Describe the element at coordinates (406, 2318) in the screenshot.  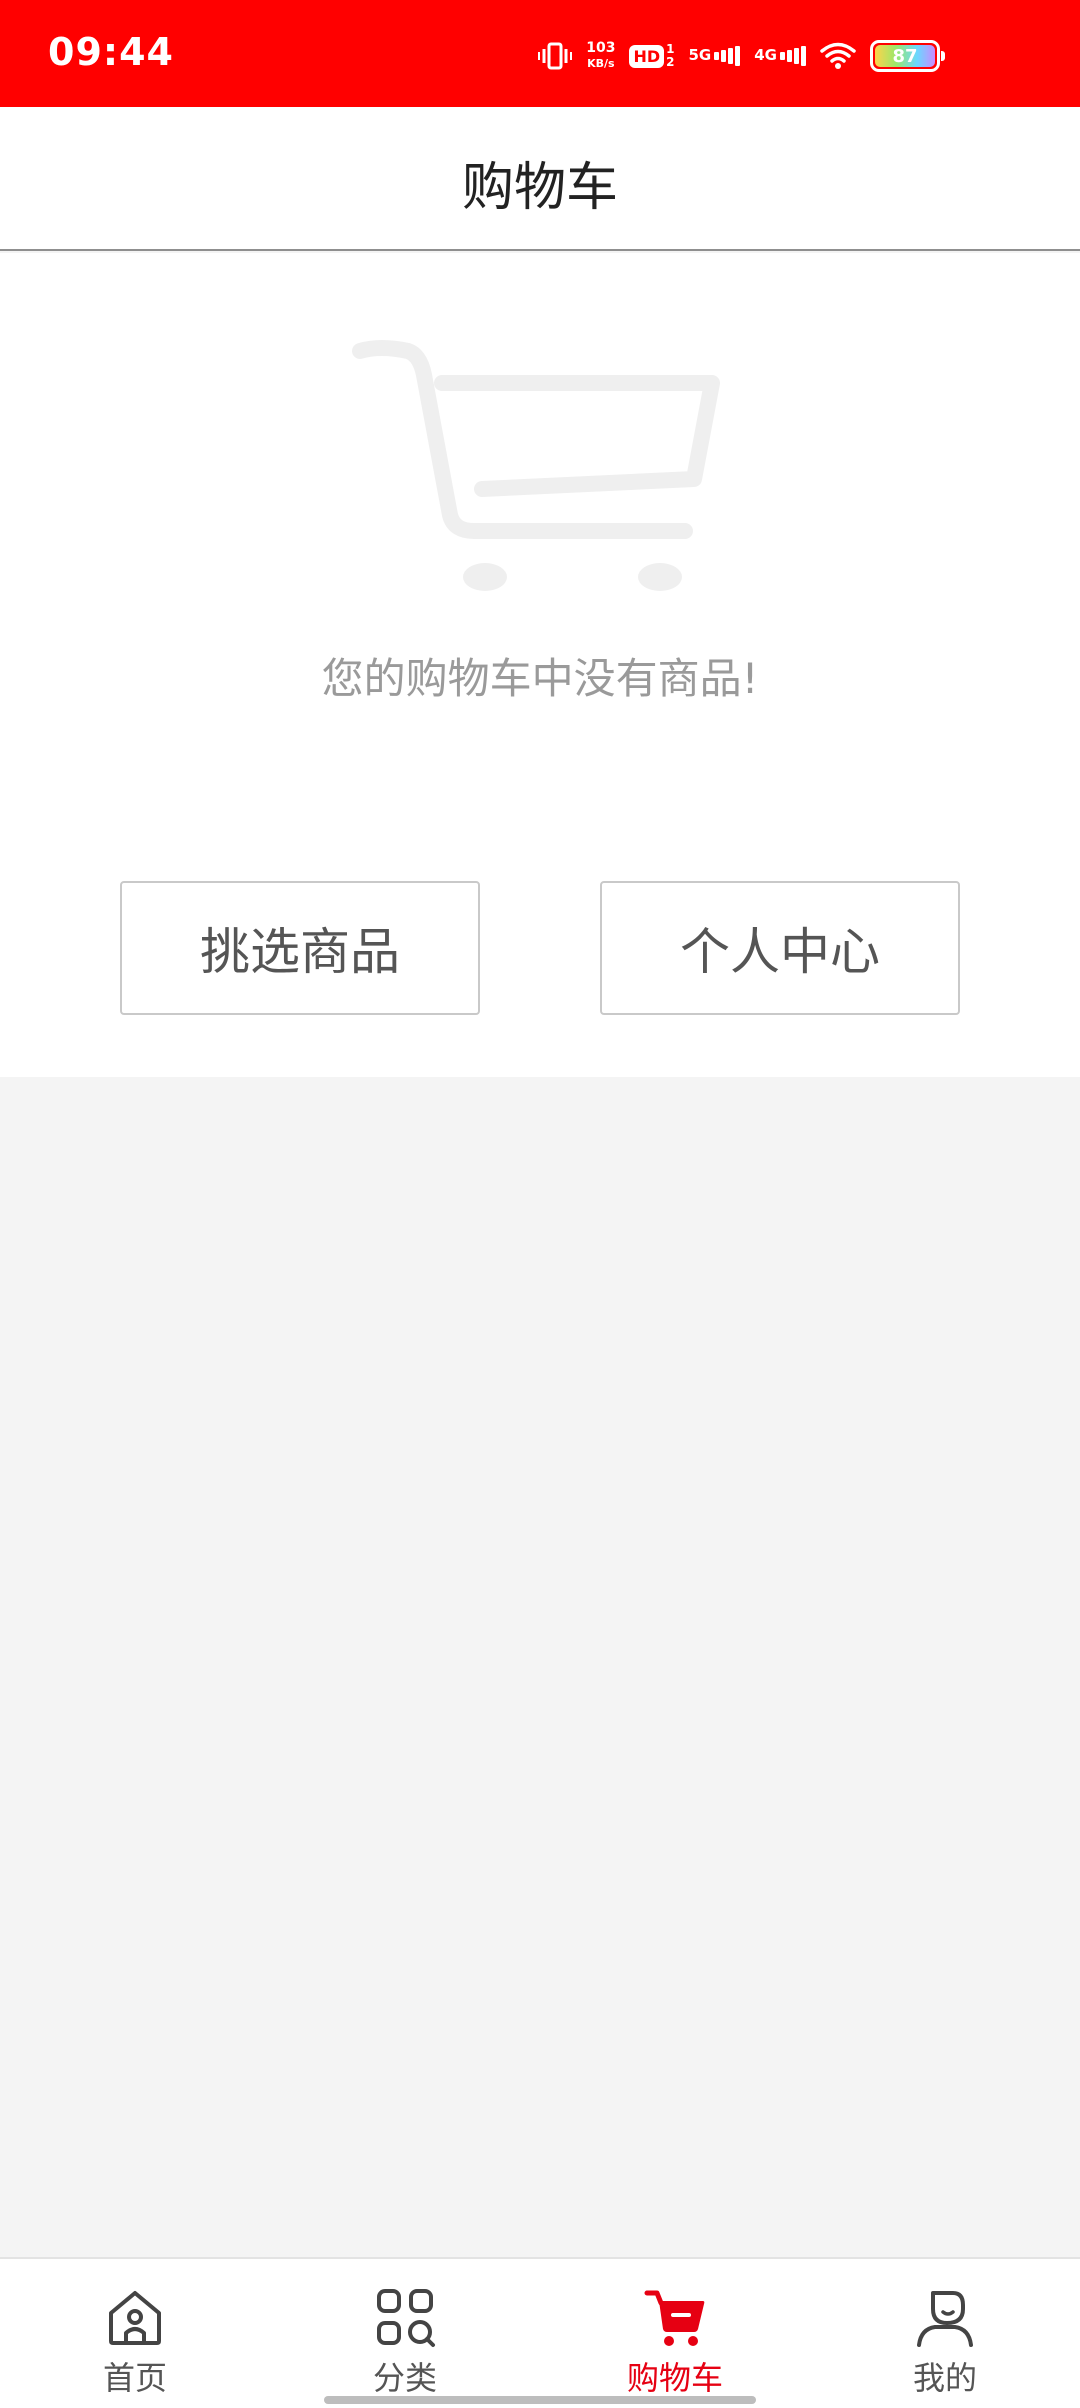
I see `category-icon` at that location.